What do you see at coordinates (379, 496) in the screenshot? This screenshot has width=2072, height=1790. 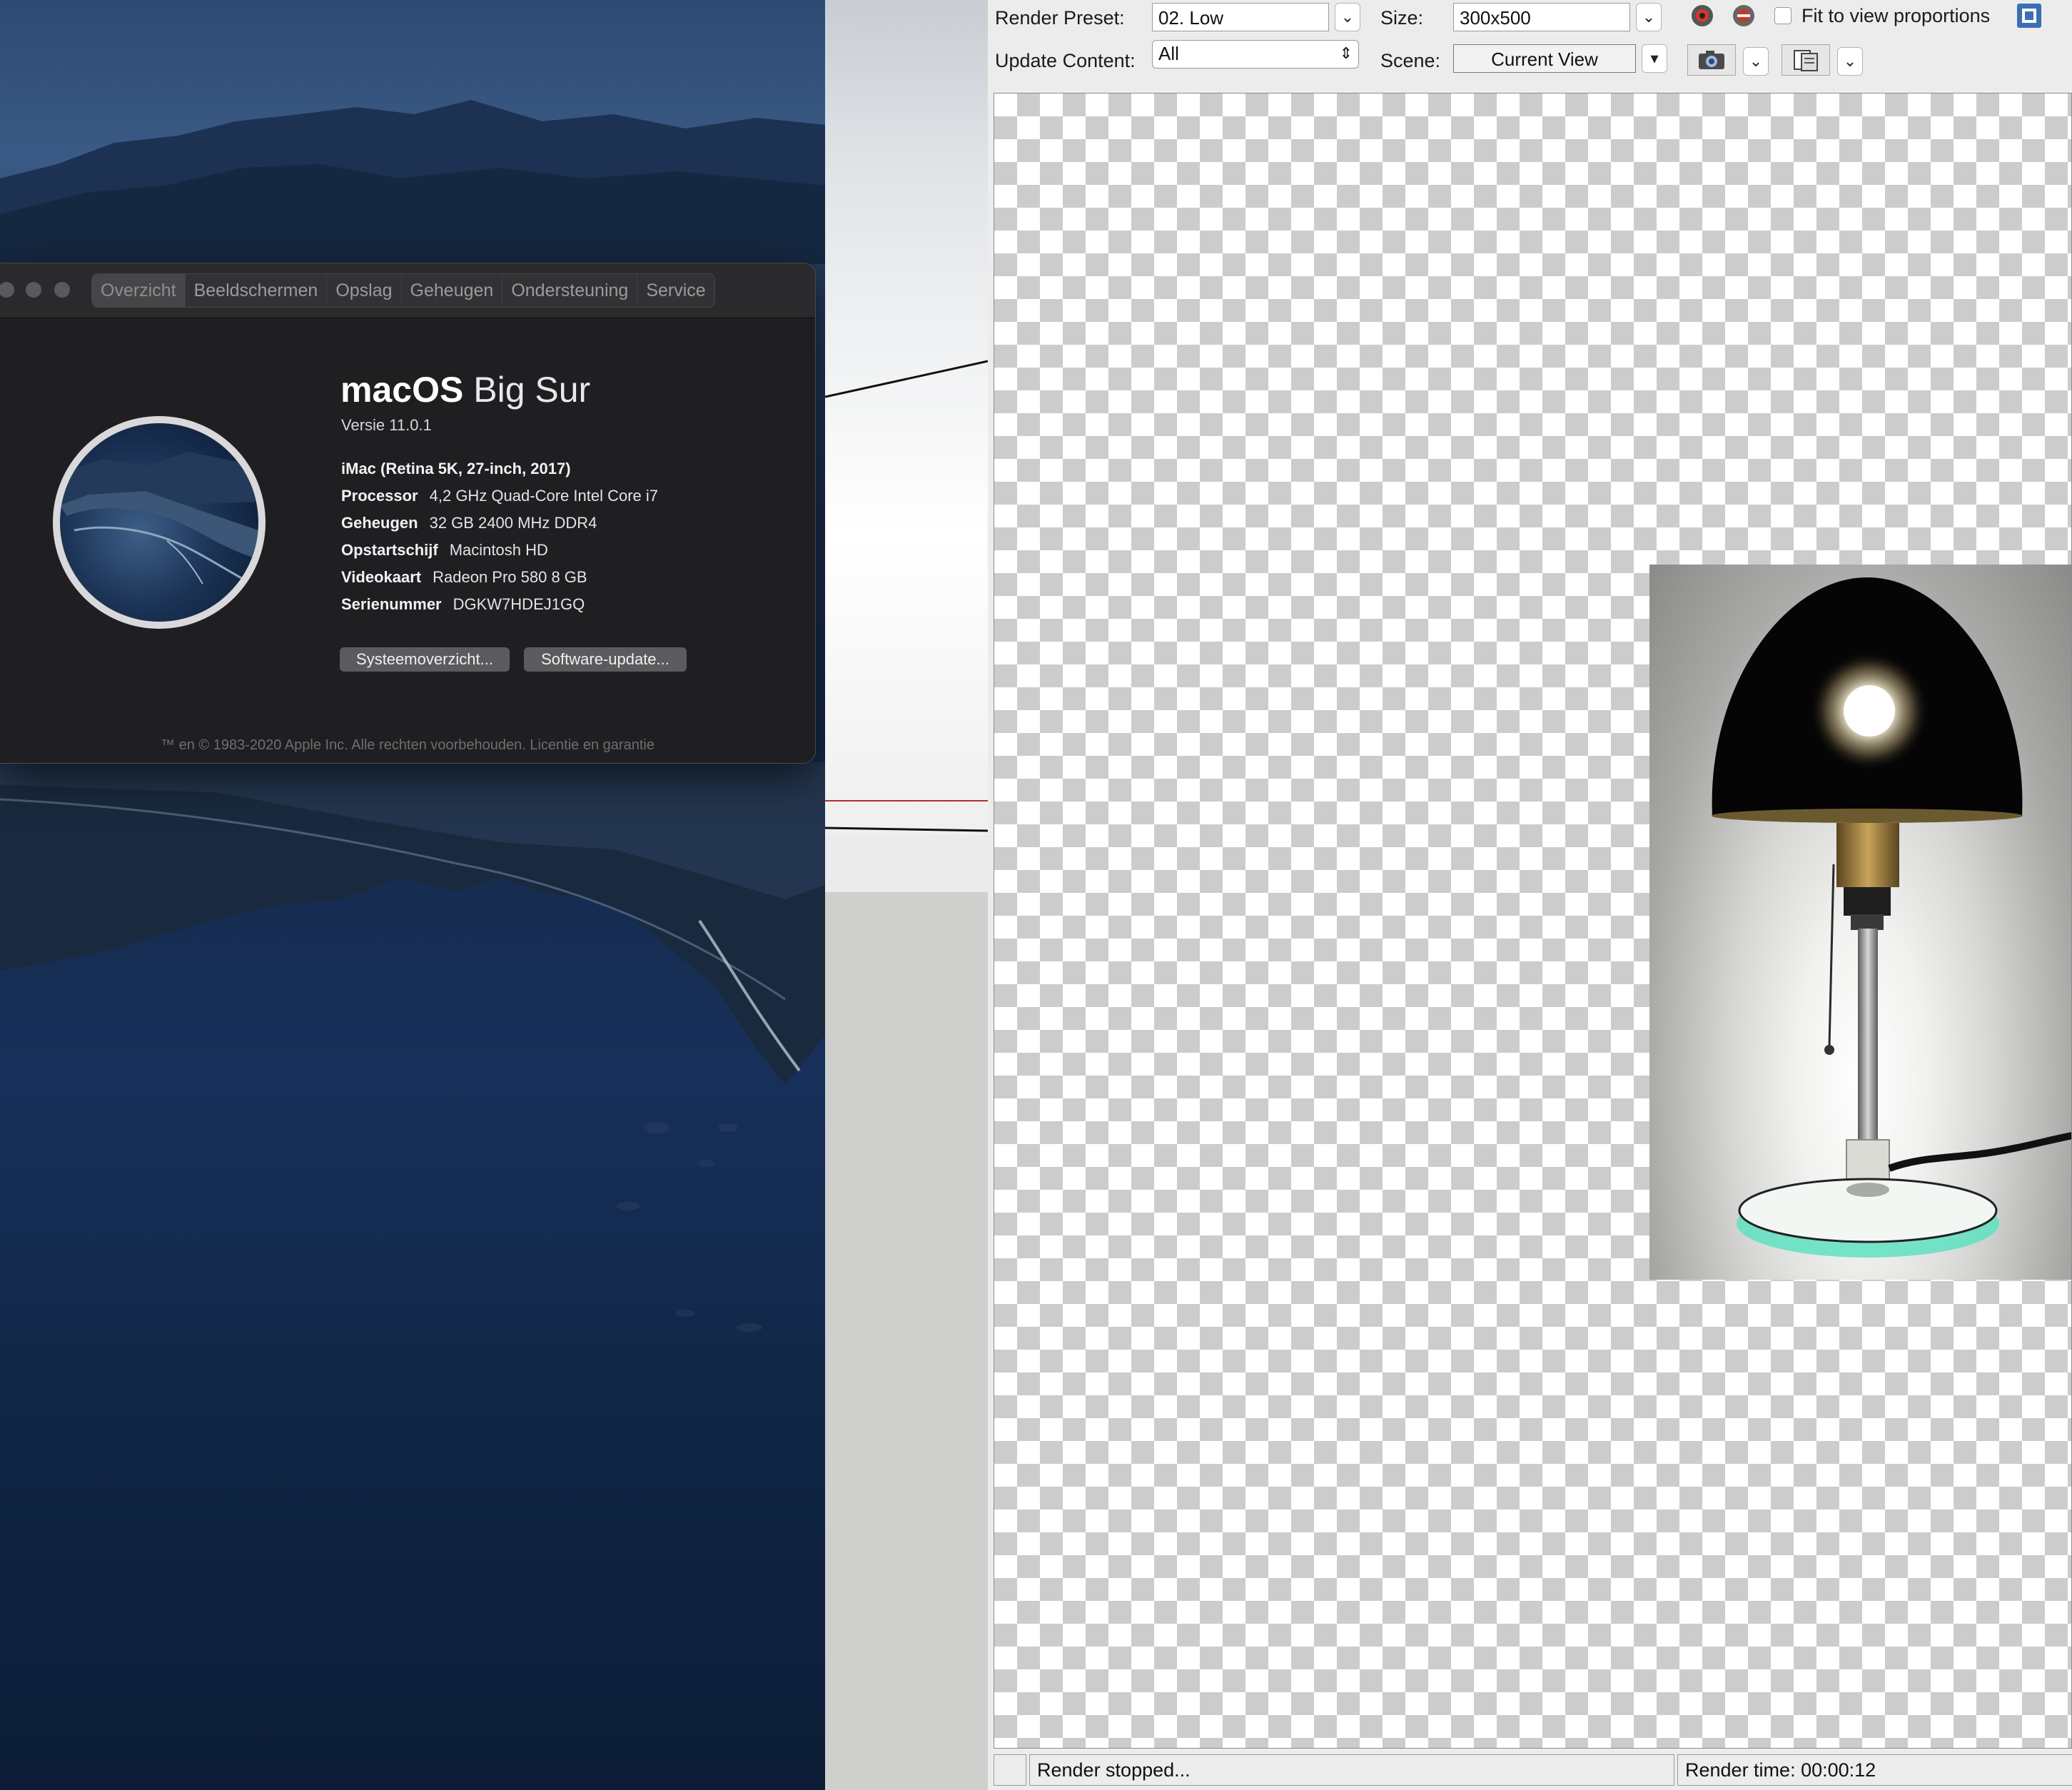 I see `spec-key: Processor` at bounding box center [379, 496].